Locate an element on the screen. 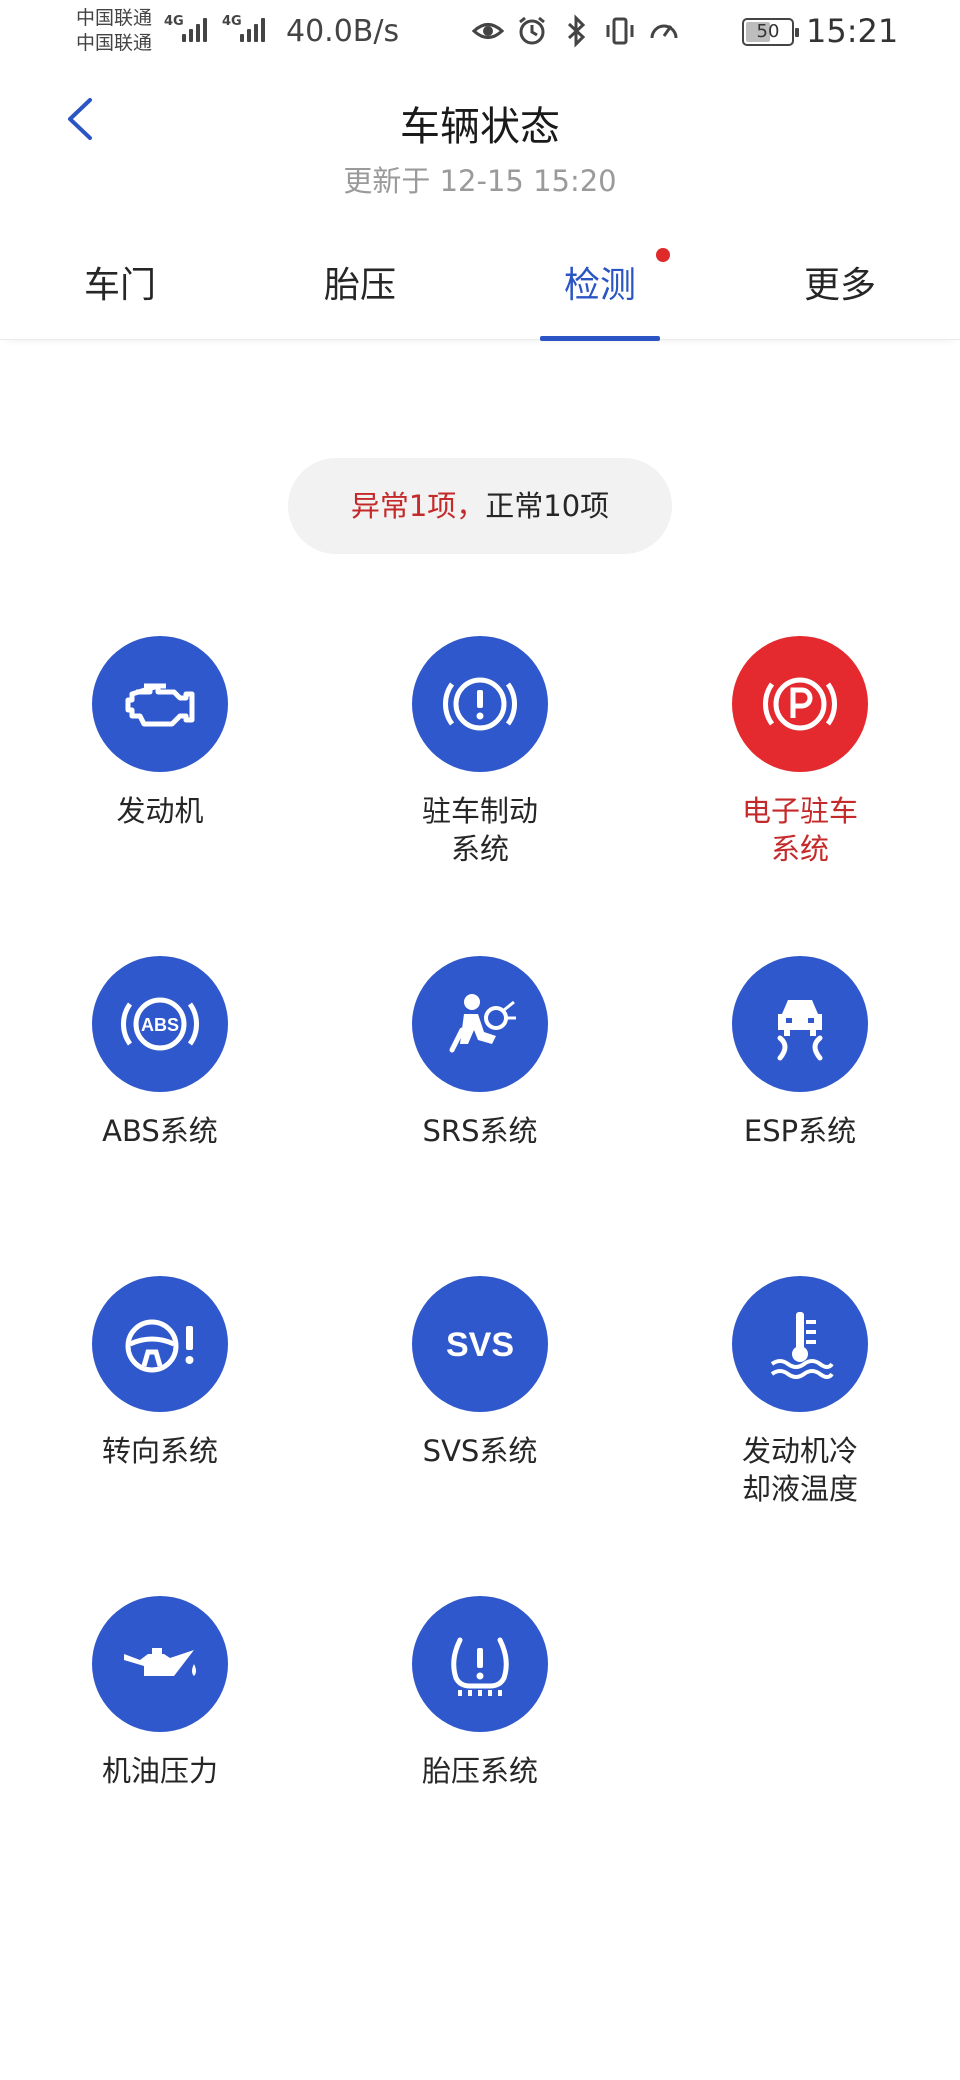  status-bar: 中国联通 中国联通 4G 4G 40.0B/s 50 15:21 is located at coordinates (480, 33).